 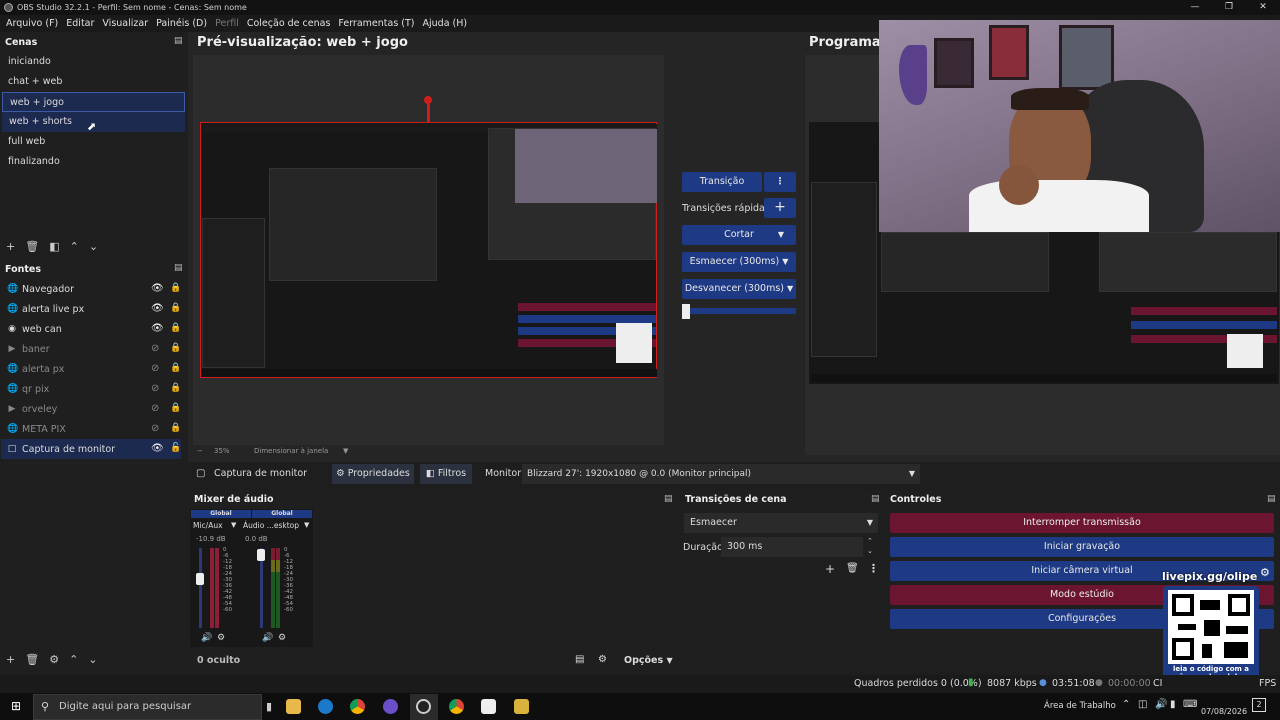 What do you see at coordinates (267, 638) in the screenshot?
I see `speaker-icon: 🔊` at bounding box center [267, 638].